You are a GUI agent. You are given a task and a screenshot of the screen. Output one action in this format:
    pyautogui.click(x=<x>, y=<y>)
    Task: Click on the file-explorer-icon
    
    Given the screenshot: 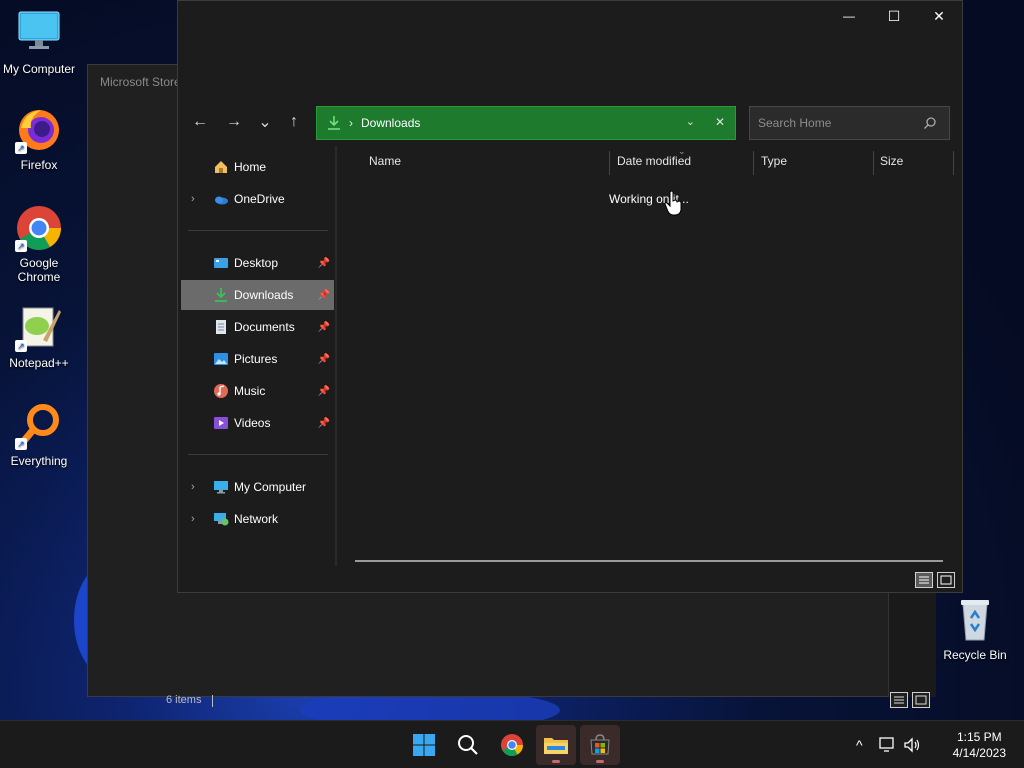 What is the action you would take?
    pyautogui.click(x=556, y=746)
    